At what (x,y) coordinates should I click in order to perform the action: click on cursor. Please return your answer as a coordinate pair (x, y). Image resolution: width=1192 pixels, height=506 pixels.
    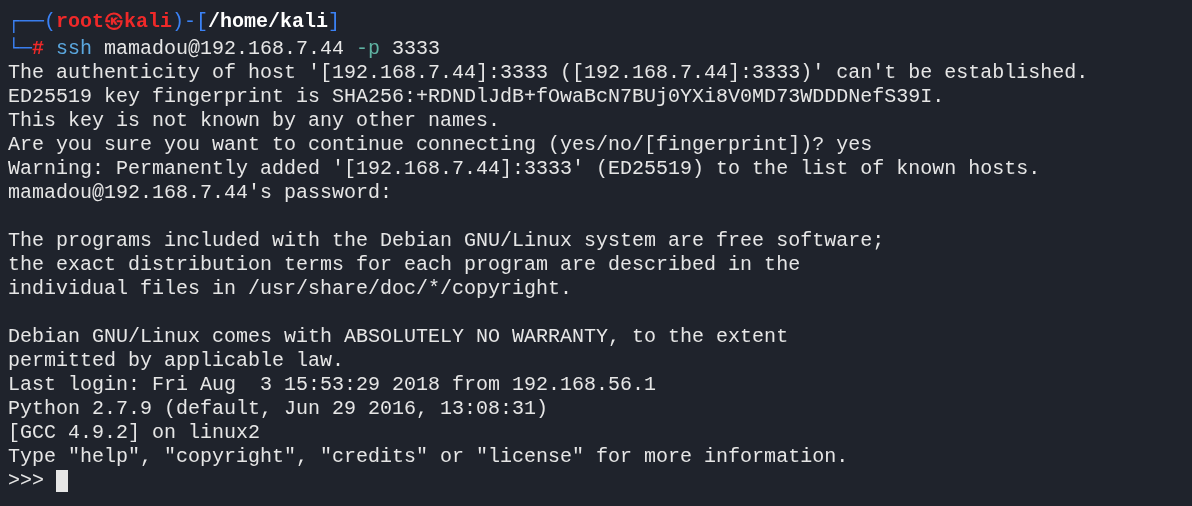
    Looking at the image, I should click on (62, 481).